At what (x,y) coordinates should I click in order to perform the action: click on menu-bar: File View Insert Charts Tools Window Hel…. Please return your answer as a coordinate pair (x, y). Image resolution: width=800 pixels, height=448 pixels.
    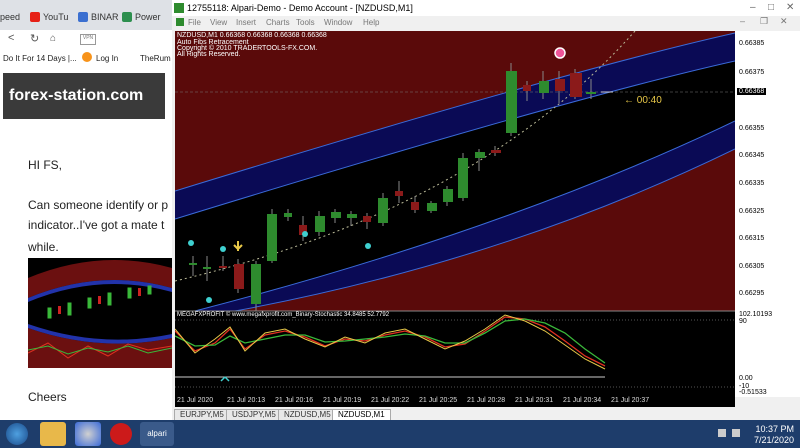
    Looking at the image, I should click on (486, 23).